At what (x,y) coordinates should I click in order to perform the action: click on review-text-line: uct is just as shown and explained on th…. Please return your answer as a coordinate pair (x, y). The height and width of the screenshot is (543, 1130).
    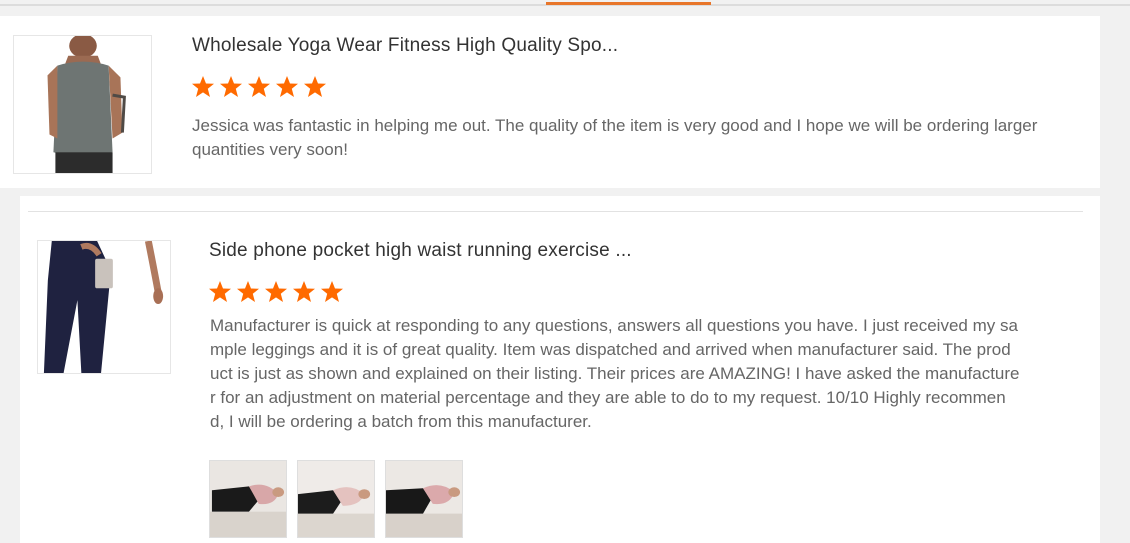
    Looking at the image, I should click on (615, 373).